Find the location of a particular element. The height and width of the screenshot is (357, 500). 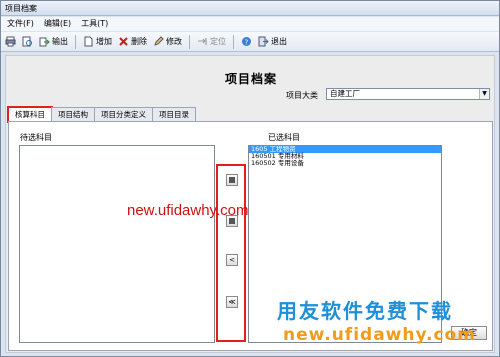

delete-button: 删除 is located at coordinates (132, 42).